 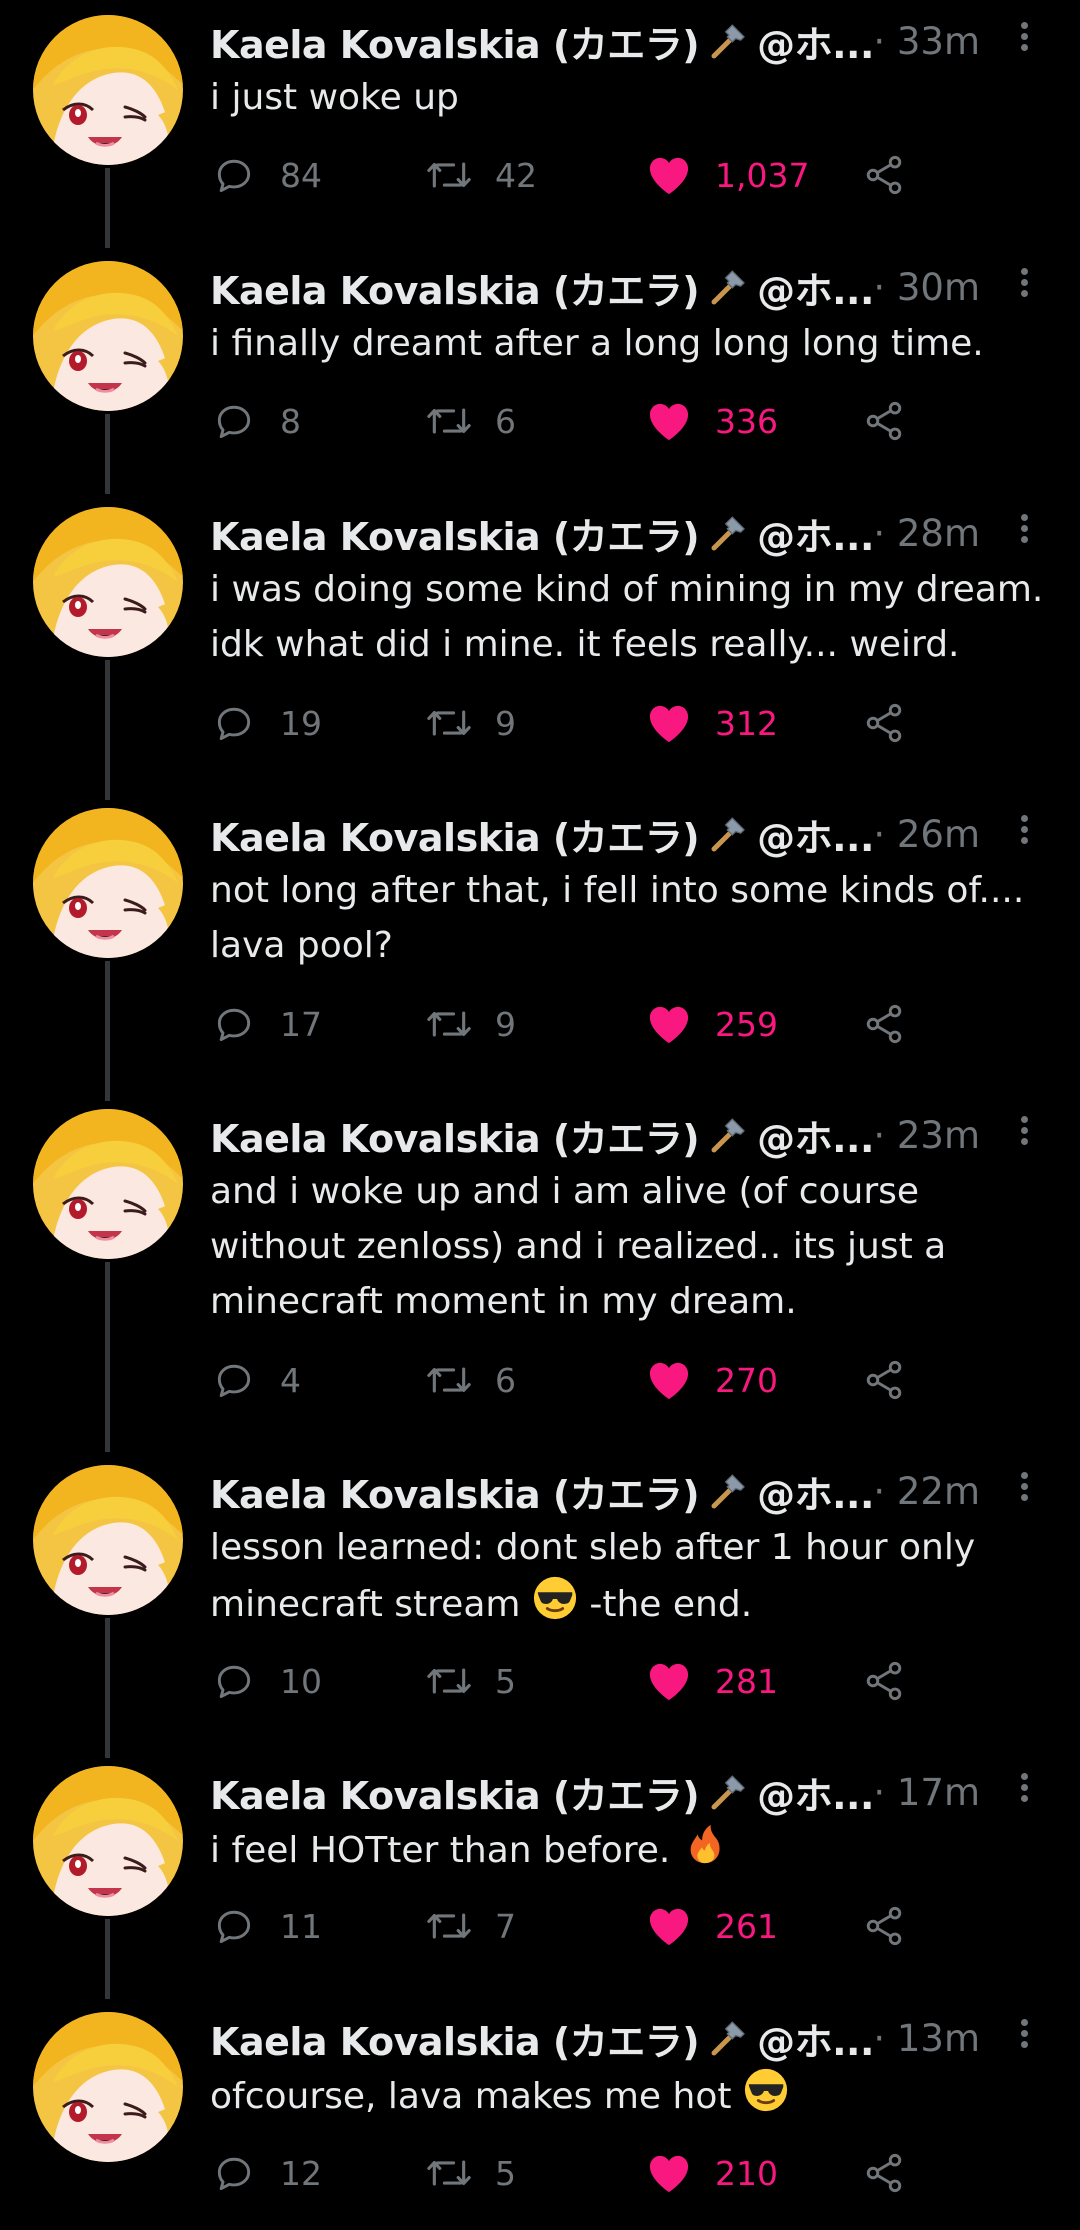 I want to click on tweet-line-text: ofcourse, lava makes me hot, so click(x=471, y=2096).